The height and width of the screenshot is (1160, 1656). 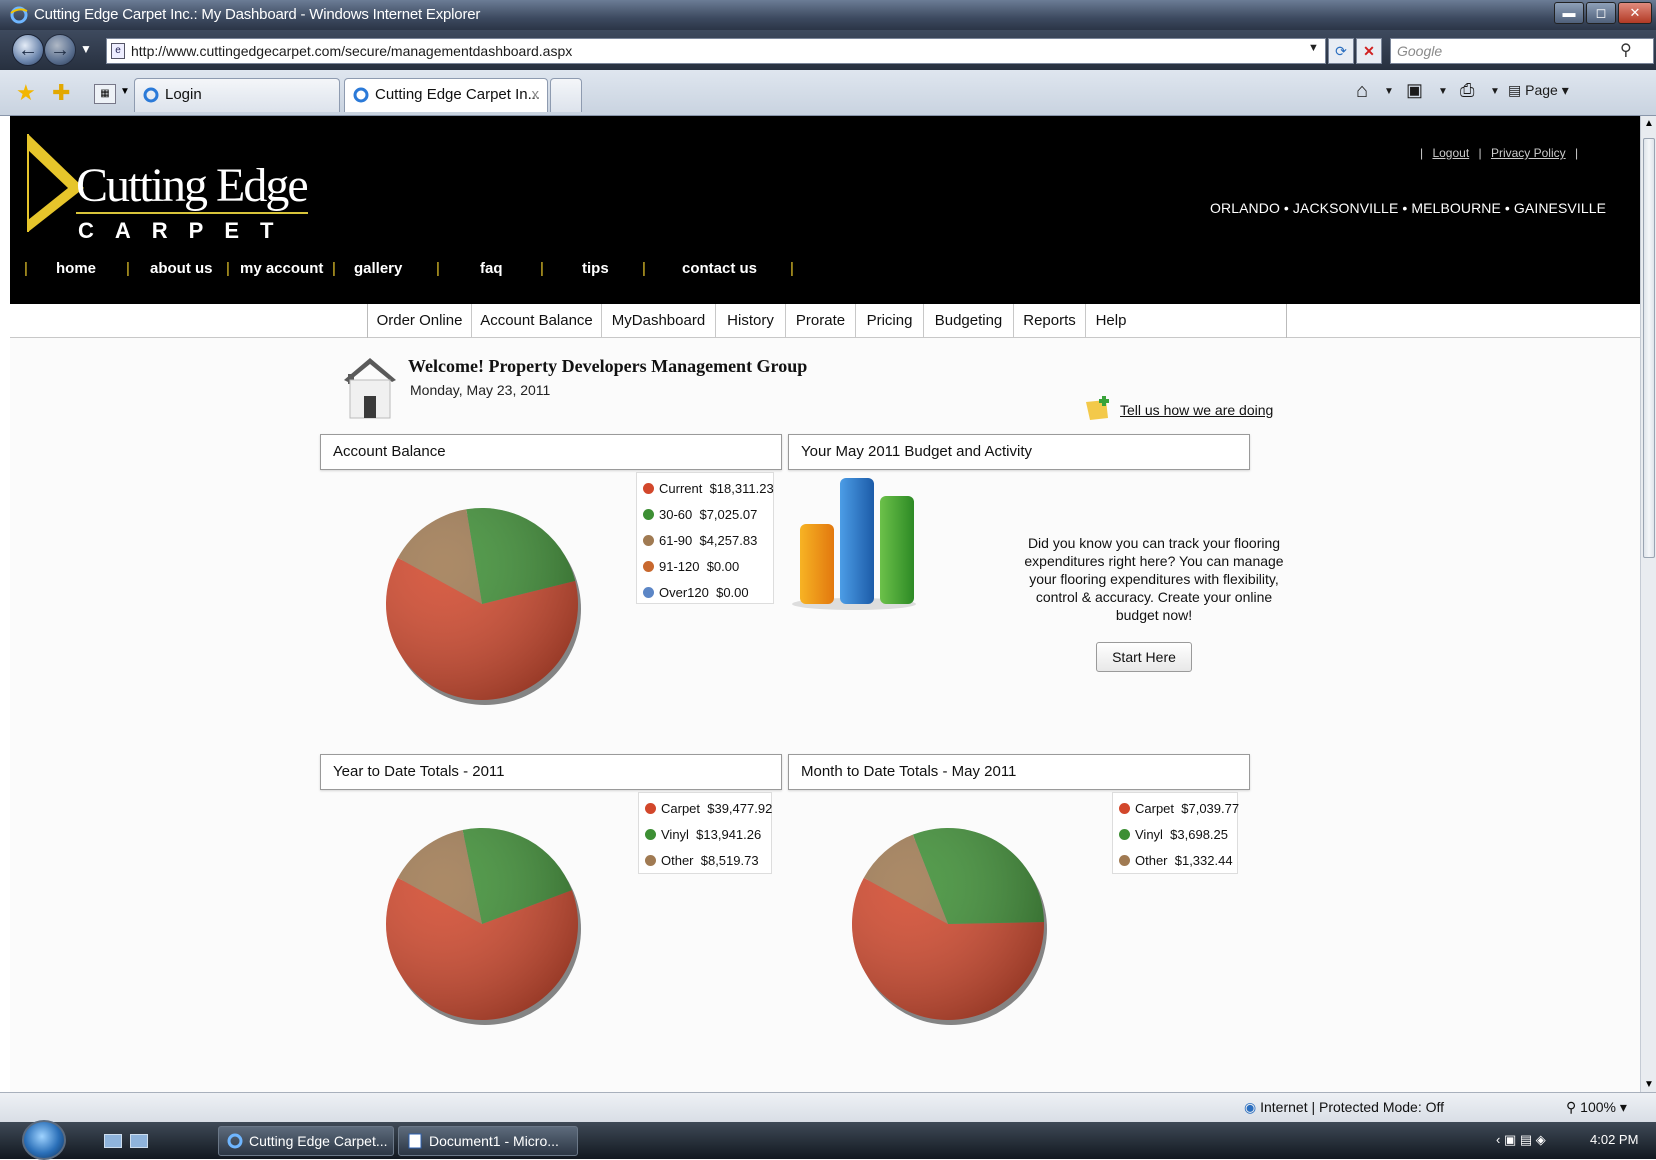 What do you see at coordinates (1569, 13) in the screenshot?
I see `minimize-button: ▬` at bounding box center [1569, 13].